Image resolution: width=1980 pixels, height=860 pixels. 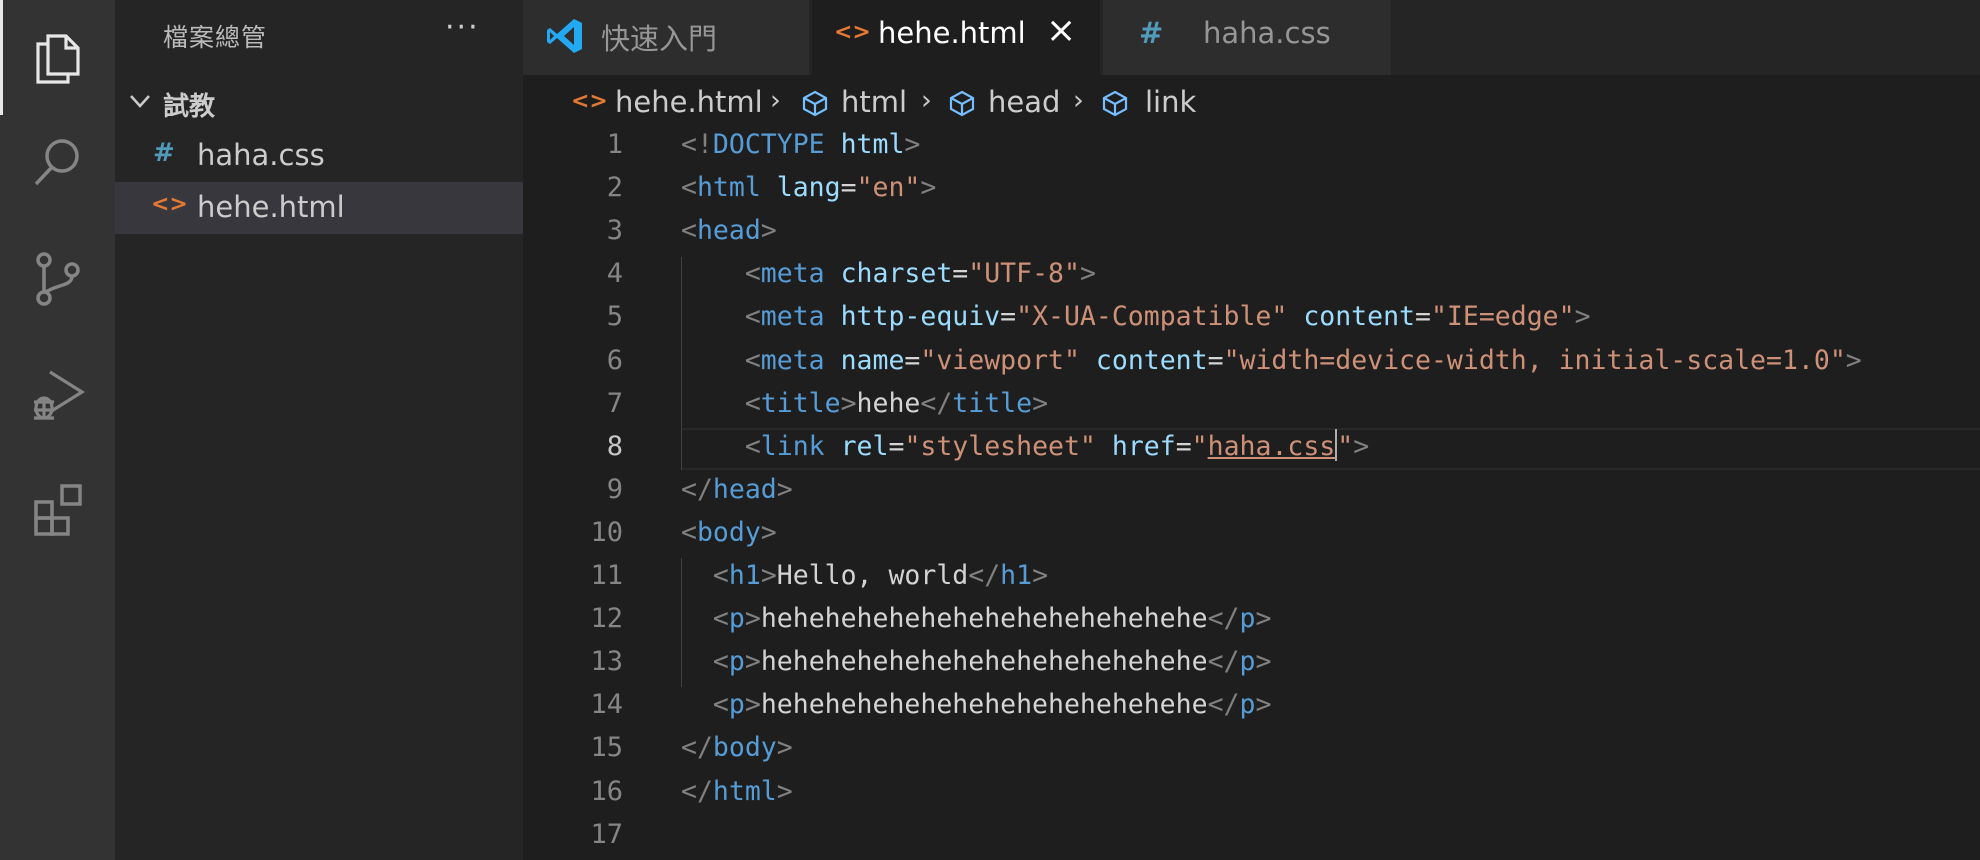 I want to click on breadcrumb: <> hehe.html › html › head › link, so click(x=1251, y=101).